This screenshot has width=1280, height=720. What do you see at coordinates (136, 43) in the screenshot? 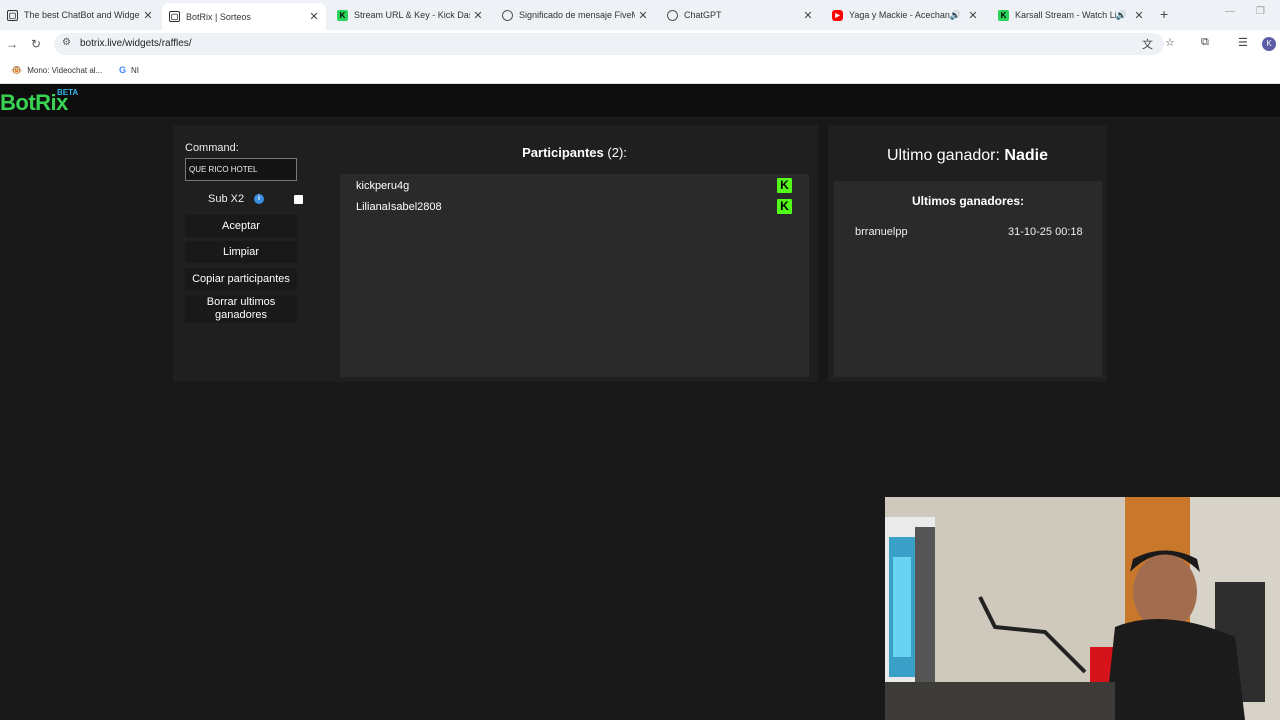
I see `url-text: botrix.live/widgets/raffles/` at bounding box center [136, 43].